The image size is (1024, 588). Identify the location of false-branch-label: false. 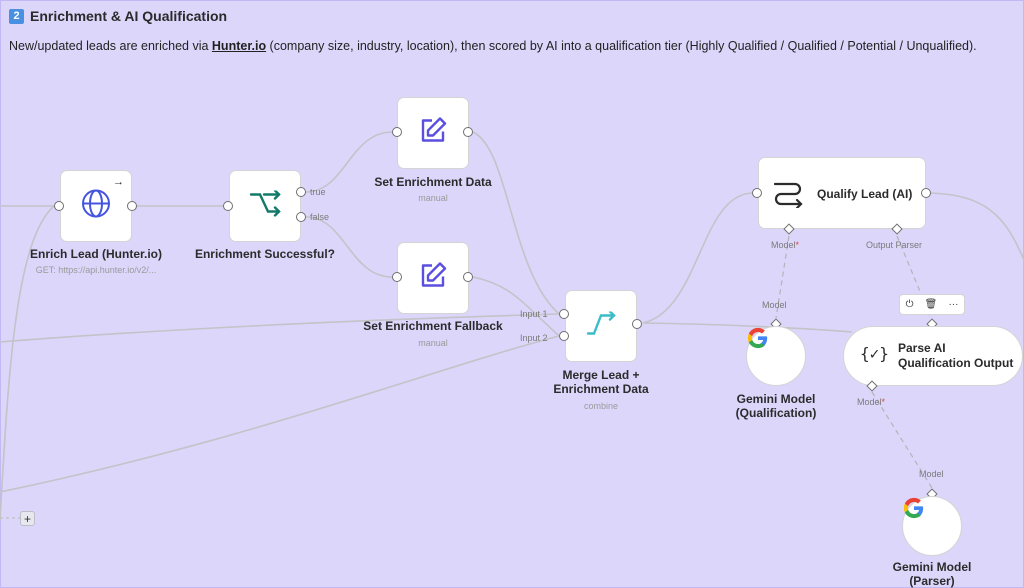
(320, 217).